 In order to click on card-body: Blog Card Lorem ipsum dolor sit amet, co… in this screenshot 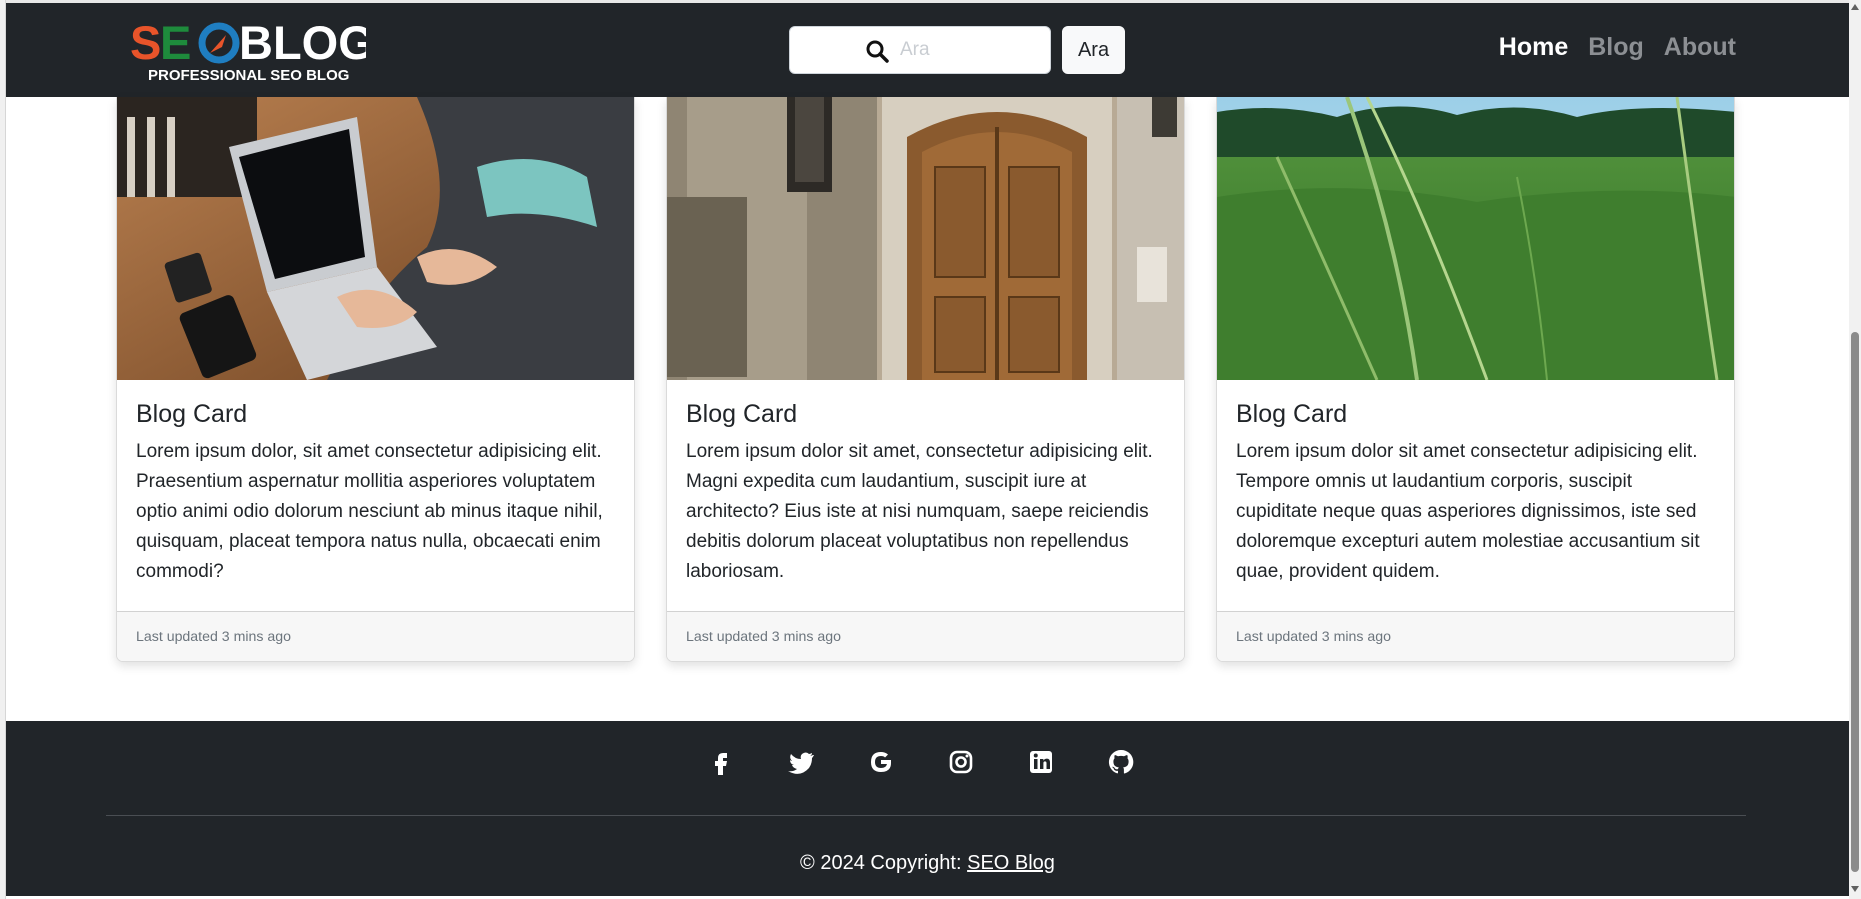, I will do `click(927, 493)`.